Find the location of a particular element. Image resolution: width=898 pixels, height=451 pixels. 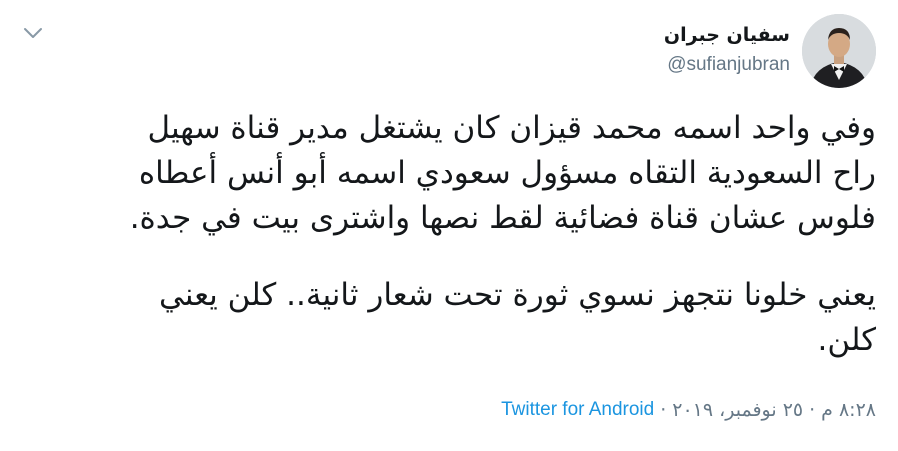

chevron-down-icon is located at coordinates (33, 33).